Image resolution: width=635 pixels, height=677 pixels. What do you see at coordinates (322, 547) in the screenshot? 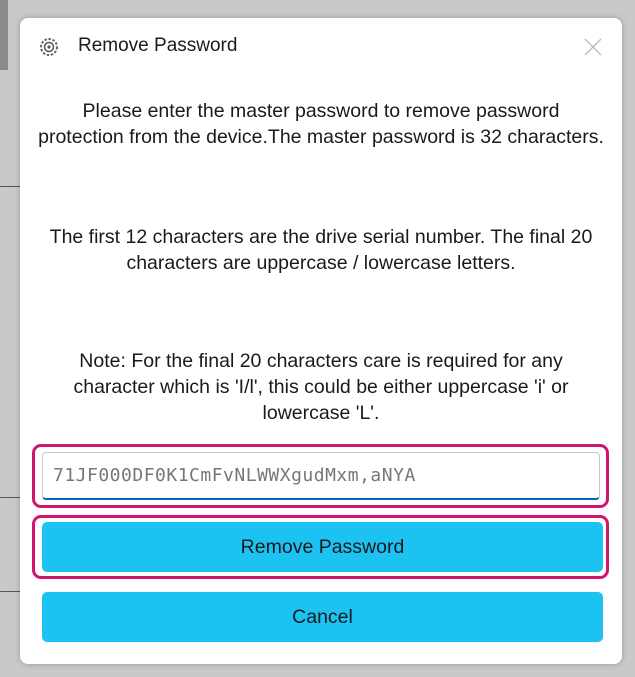
I see `remove-password-button: Remove Password` at bounding box center [322, 547].